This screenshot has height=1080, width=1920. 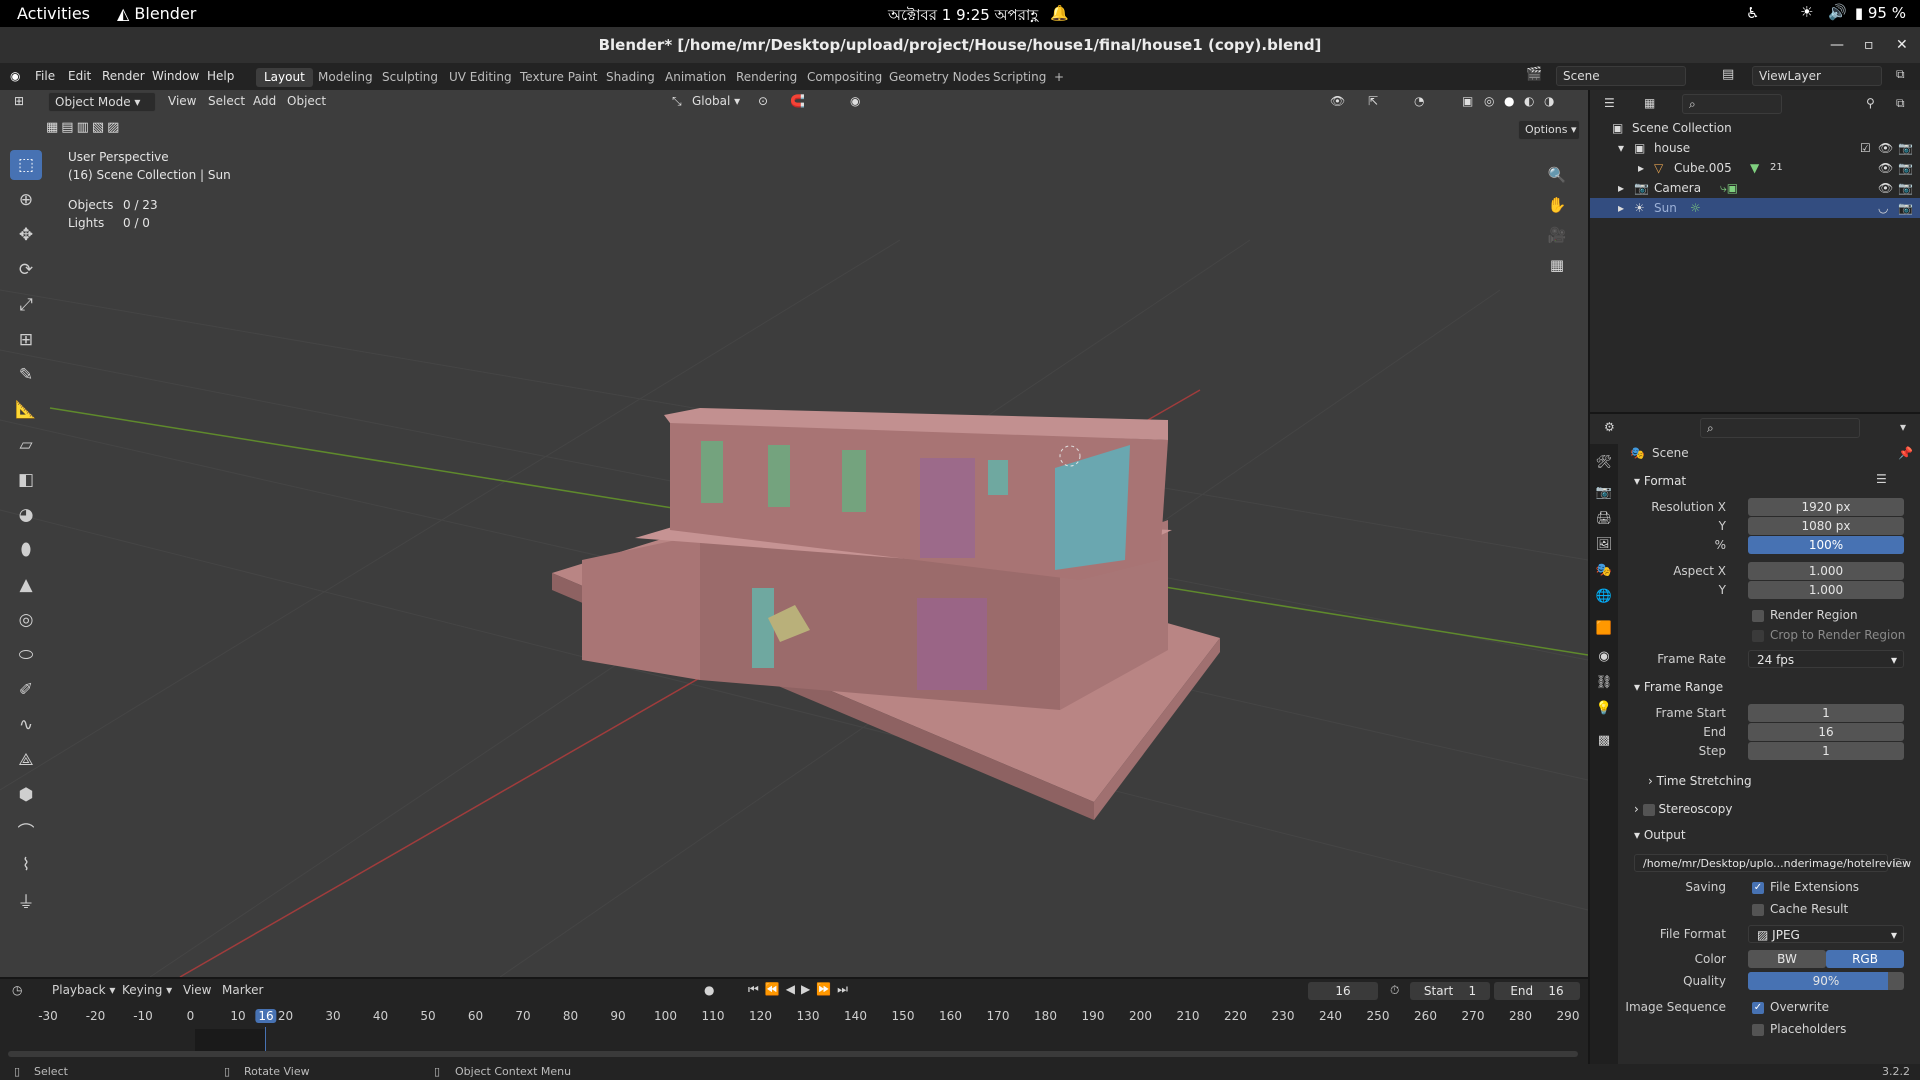 I want to click on accessibility-icon: ♿, so click(x=1752, y=13).